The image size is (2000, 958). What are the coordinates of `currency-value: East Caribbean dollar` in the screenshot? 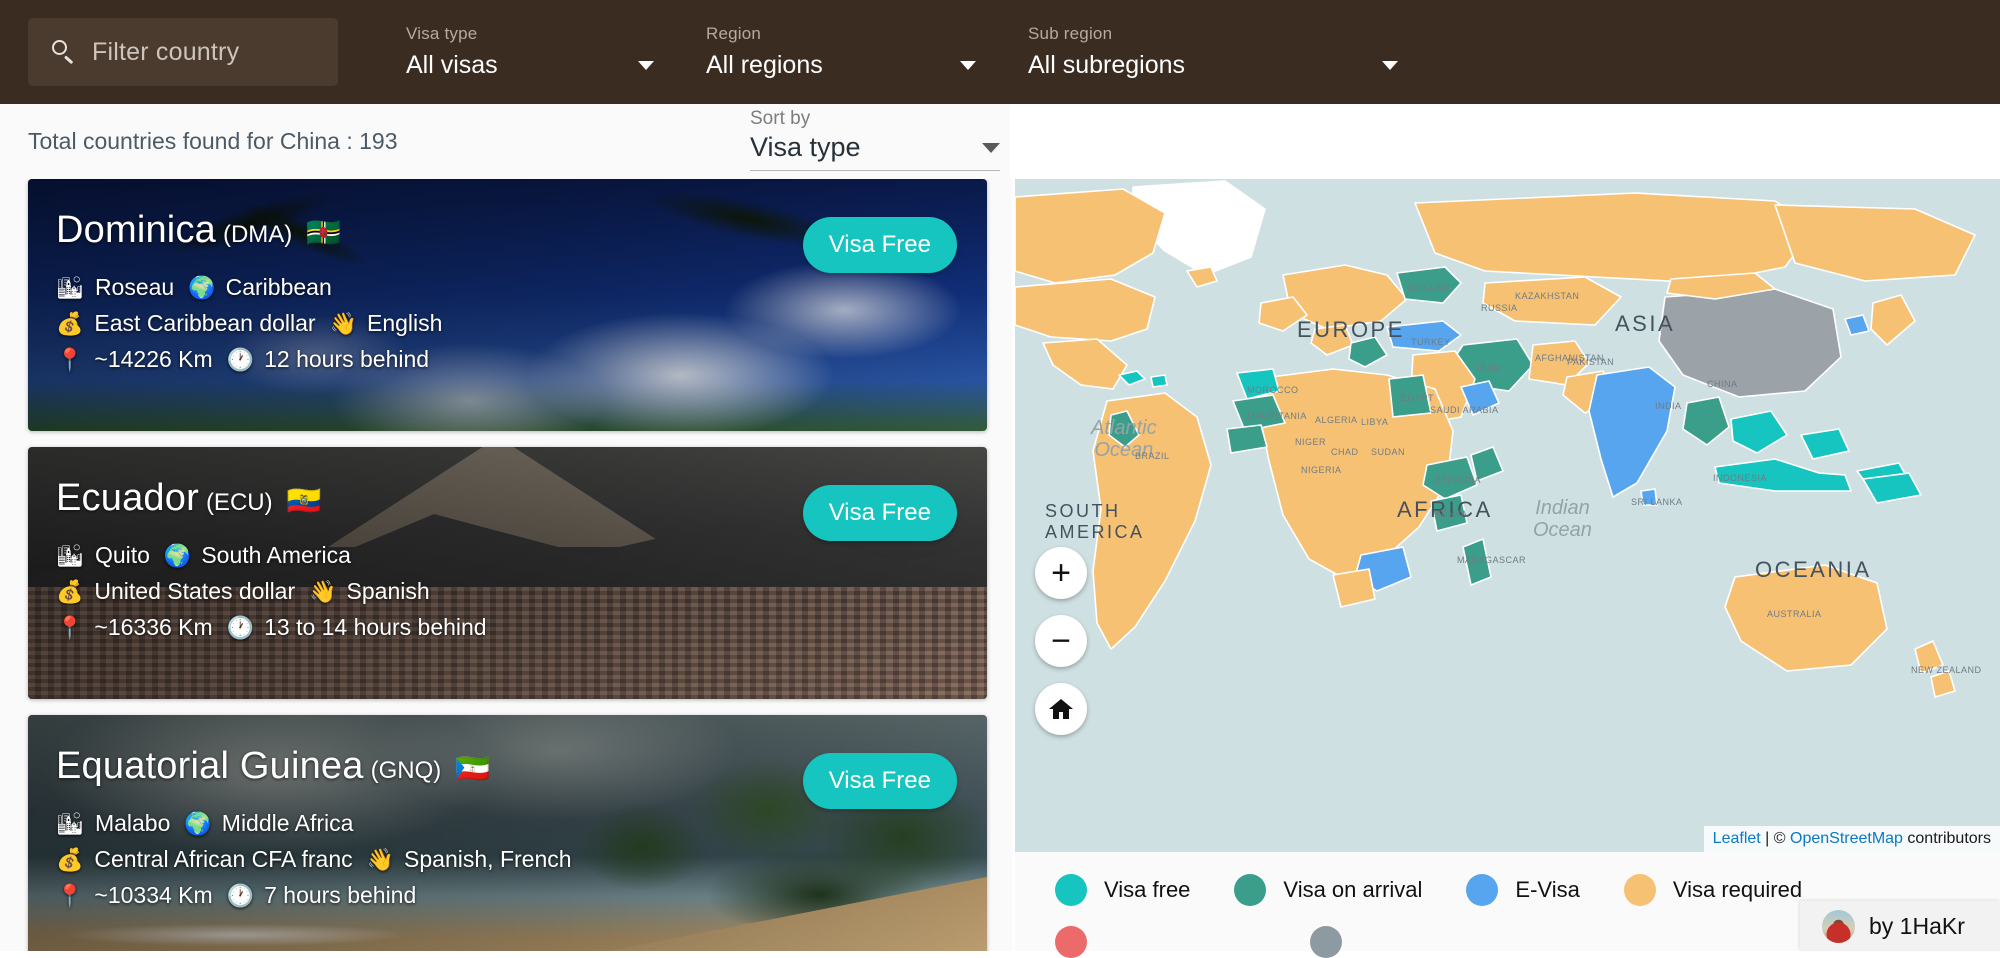 It's located at (205, 323).